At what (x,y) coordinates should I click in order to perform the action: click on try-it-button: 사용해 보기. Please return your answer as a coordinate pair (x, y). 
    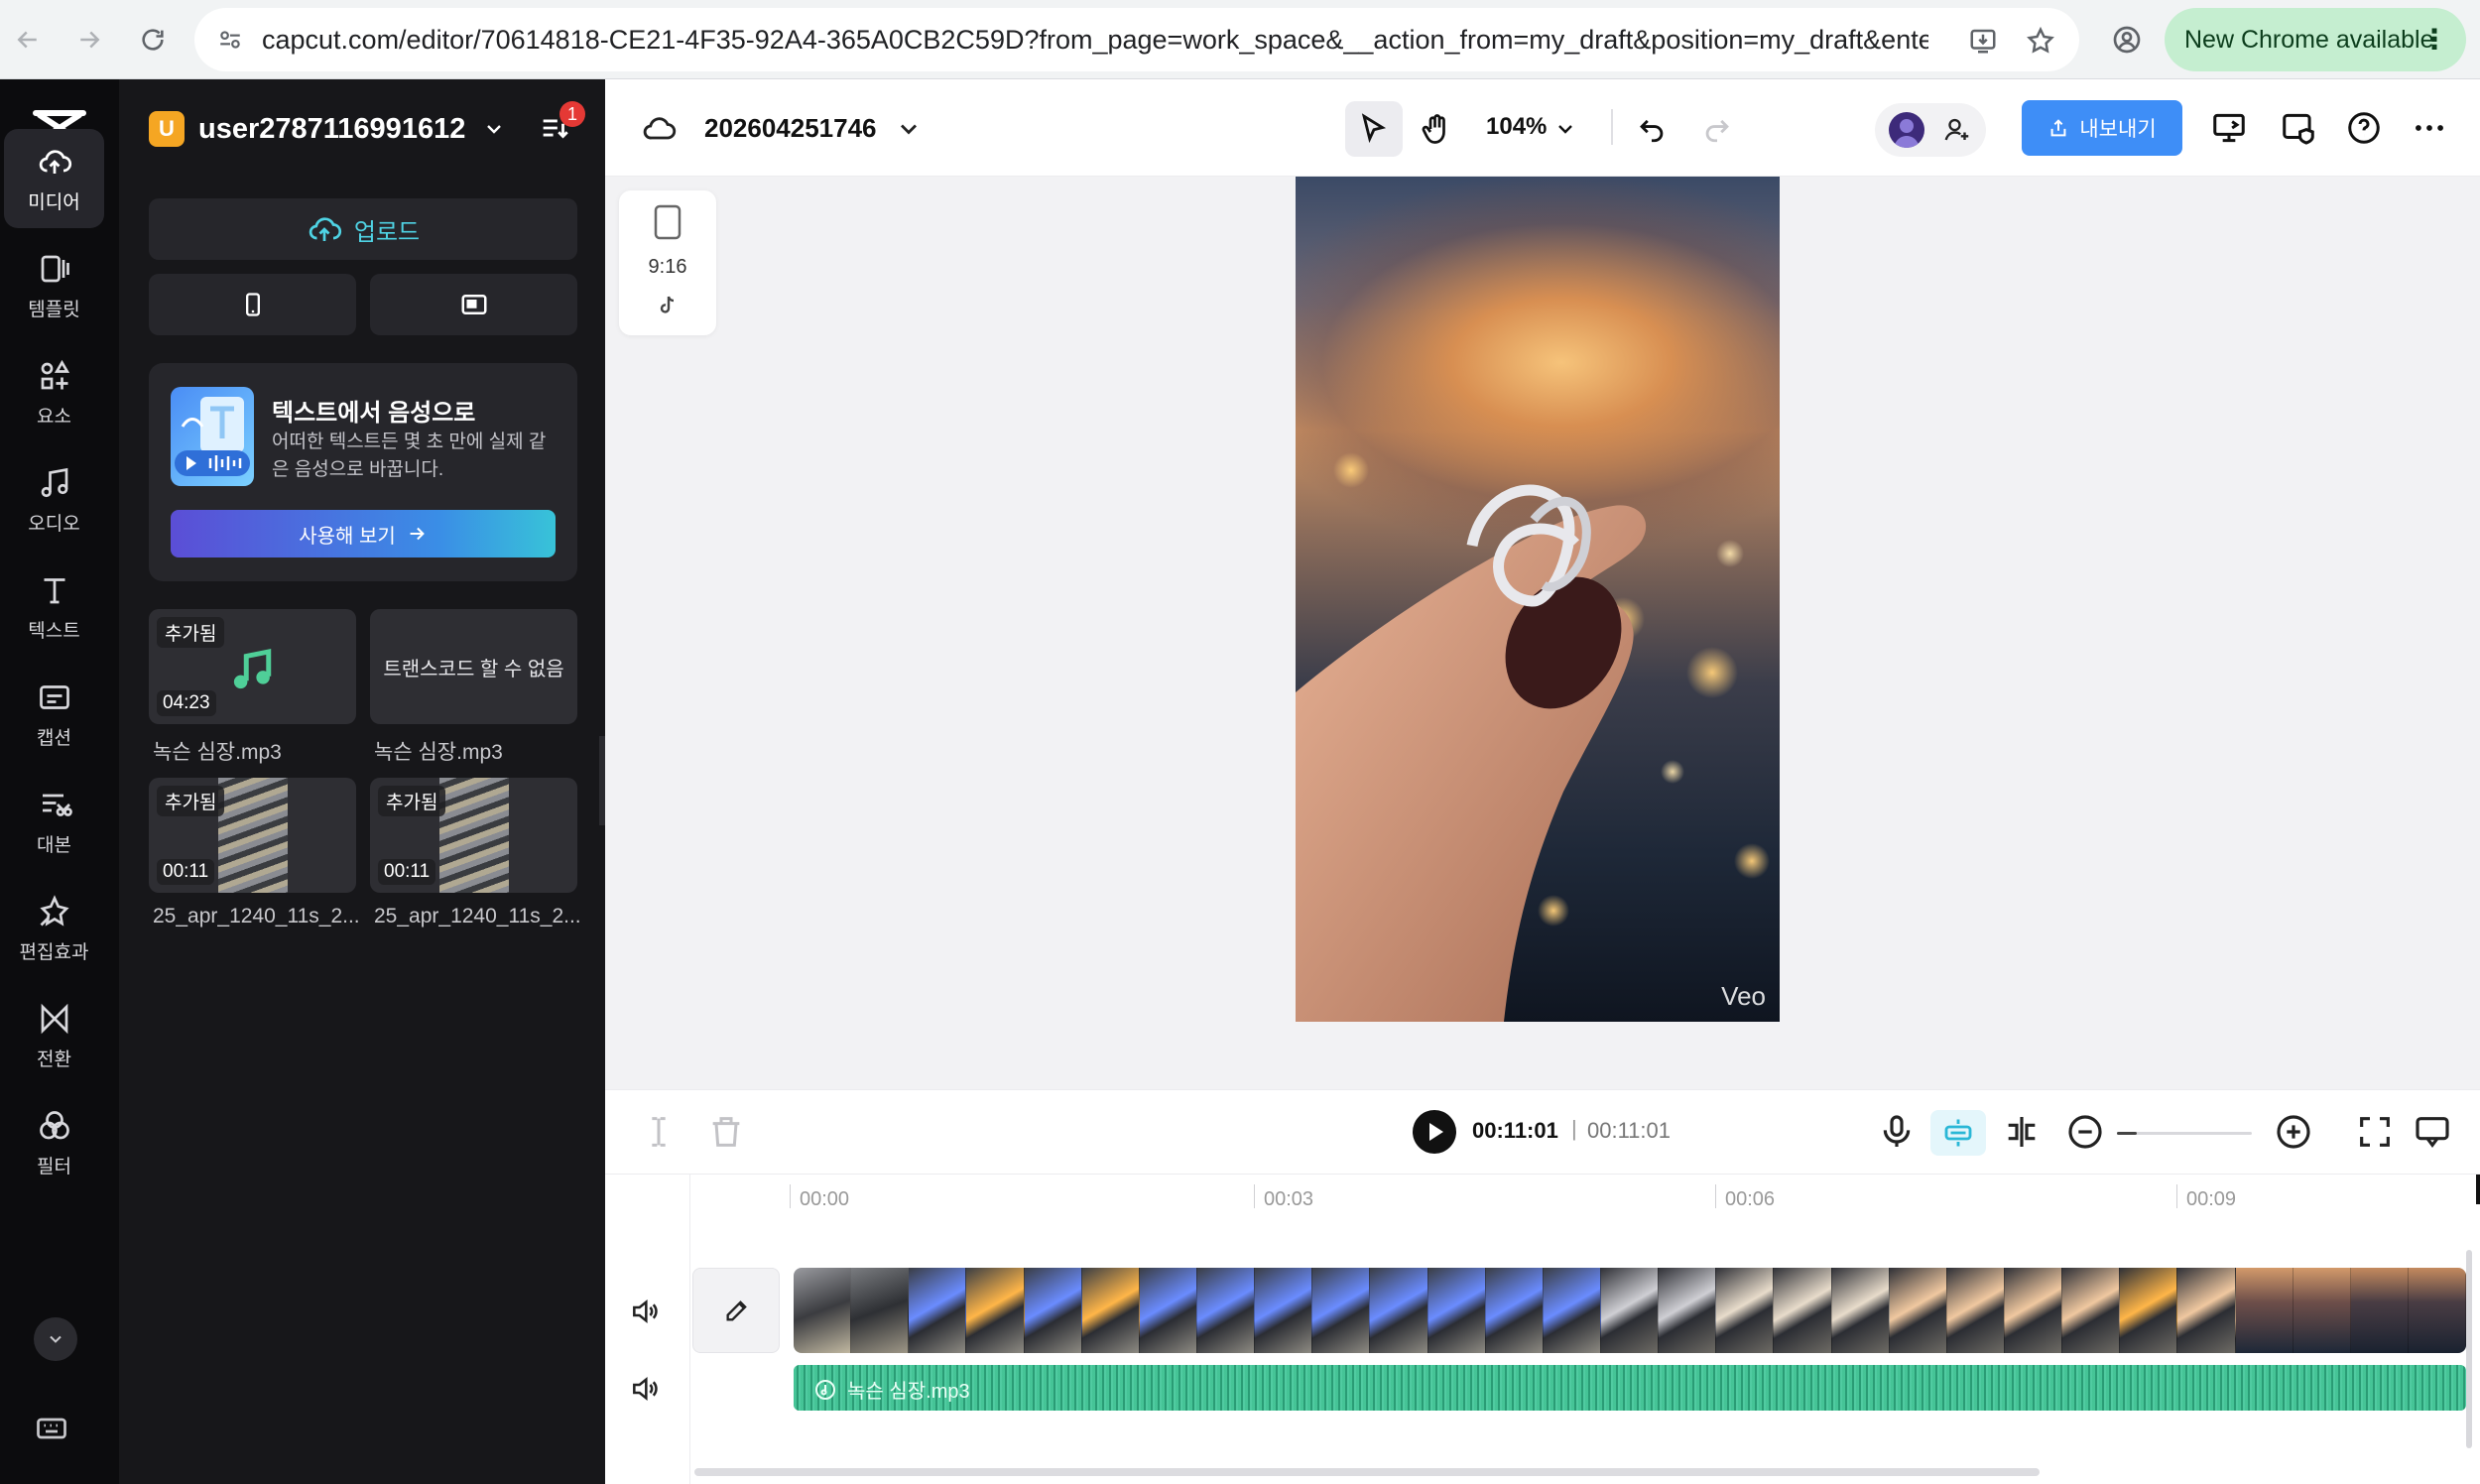
    Looking at the image, I should click on (363, 533).